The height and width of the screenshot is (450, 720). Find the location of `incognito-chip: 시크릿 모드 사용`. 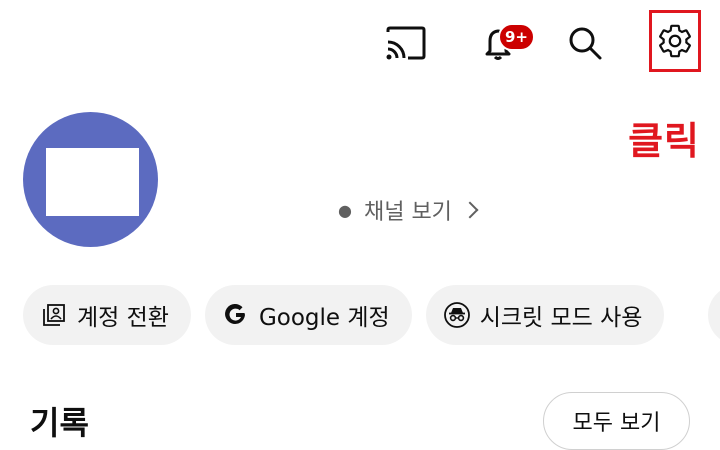

incognito-chip: 시크릿 모드 사용 is located at coordinates (545, 315).